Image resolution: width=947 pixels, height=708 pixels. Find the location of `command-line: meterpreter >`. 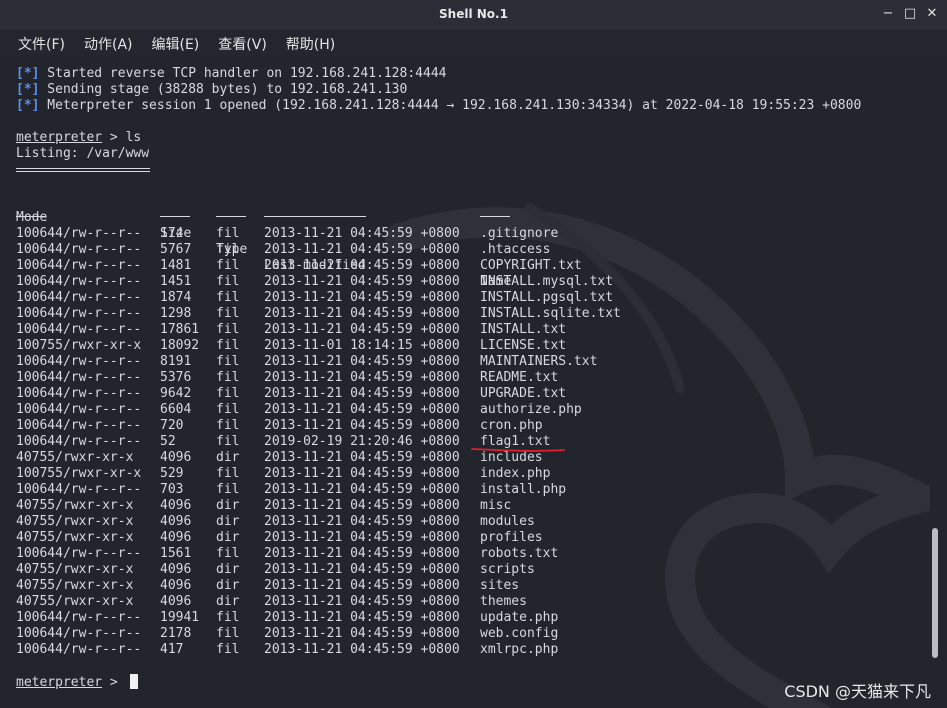

command-line: meterpreter > is located at coordinates (77, 682).